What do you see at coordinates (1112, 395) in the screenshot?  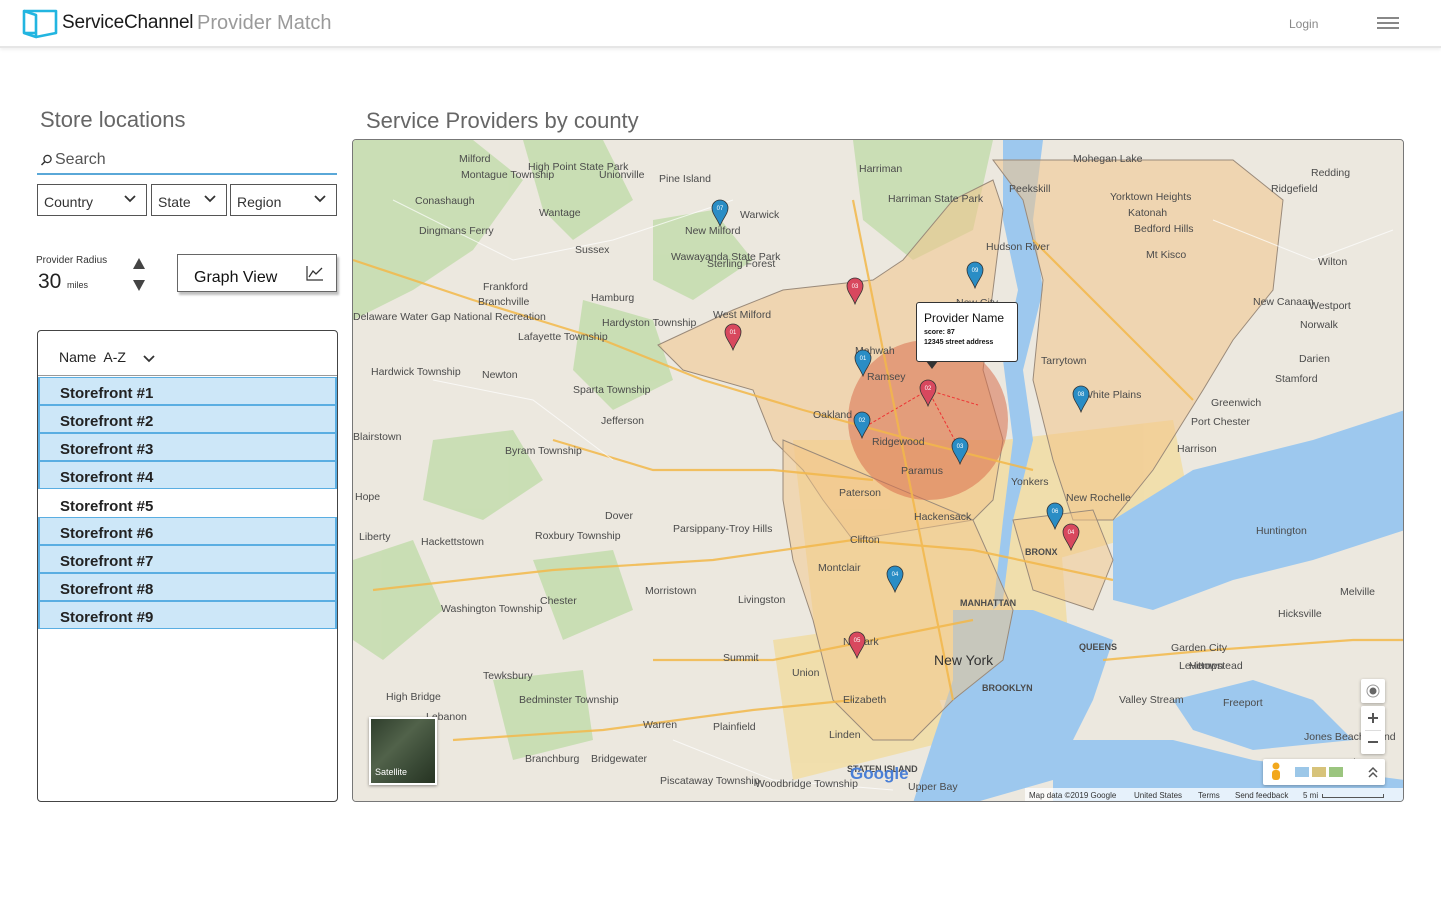 I see `map-place-label: White Plains` at bounding box center [1112, 395].